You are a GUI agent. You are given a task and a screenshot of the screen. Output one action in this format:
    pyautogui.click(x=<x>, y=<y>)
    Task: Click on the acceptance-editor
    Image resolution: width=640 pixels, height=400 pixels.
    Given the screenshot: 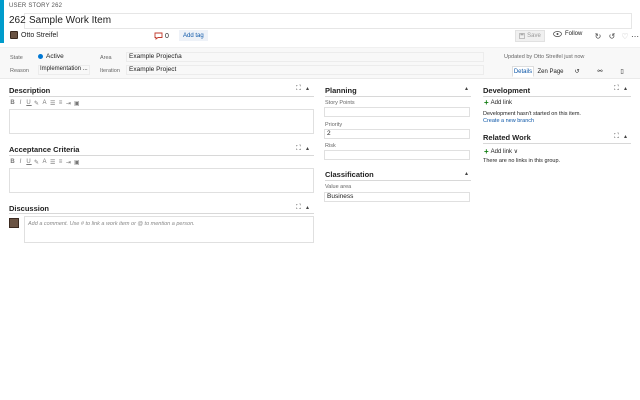 What is the action you would take?
    pyautogui.click(x=161, y=180)
    